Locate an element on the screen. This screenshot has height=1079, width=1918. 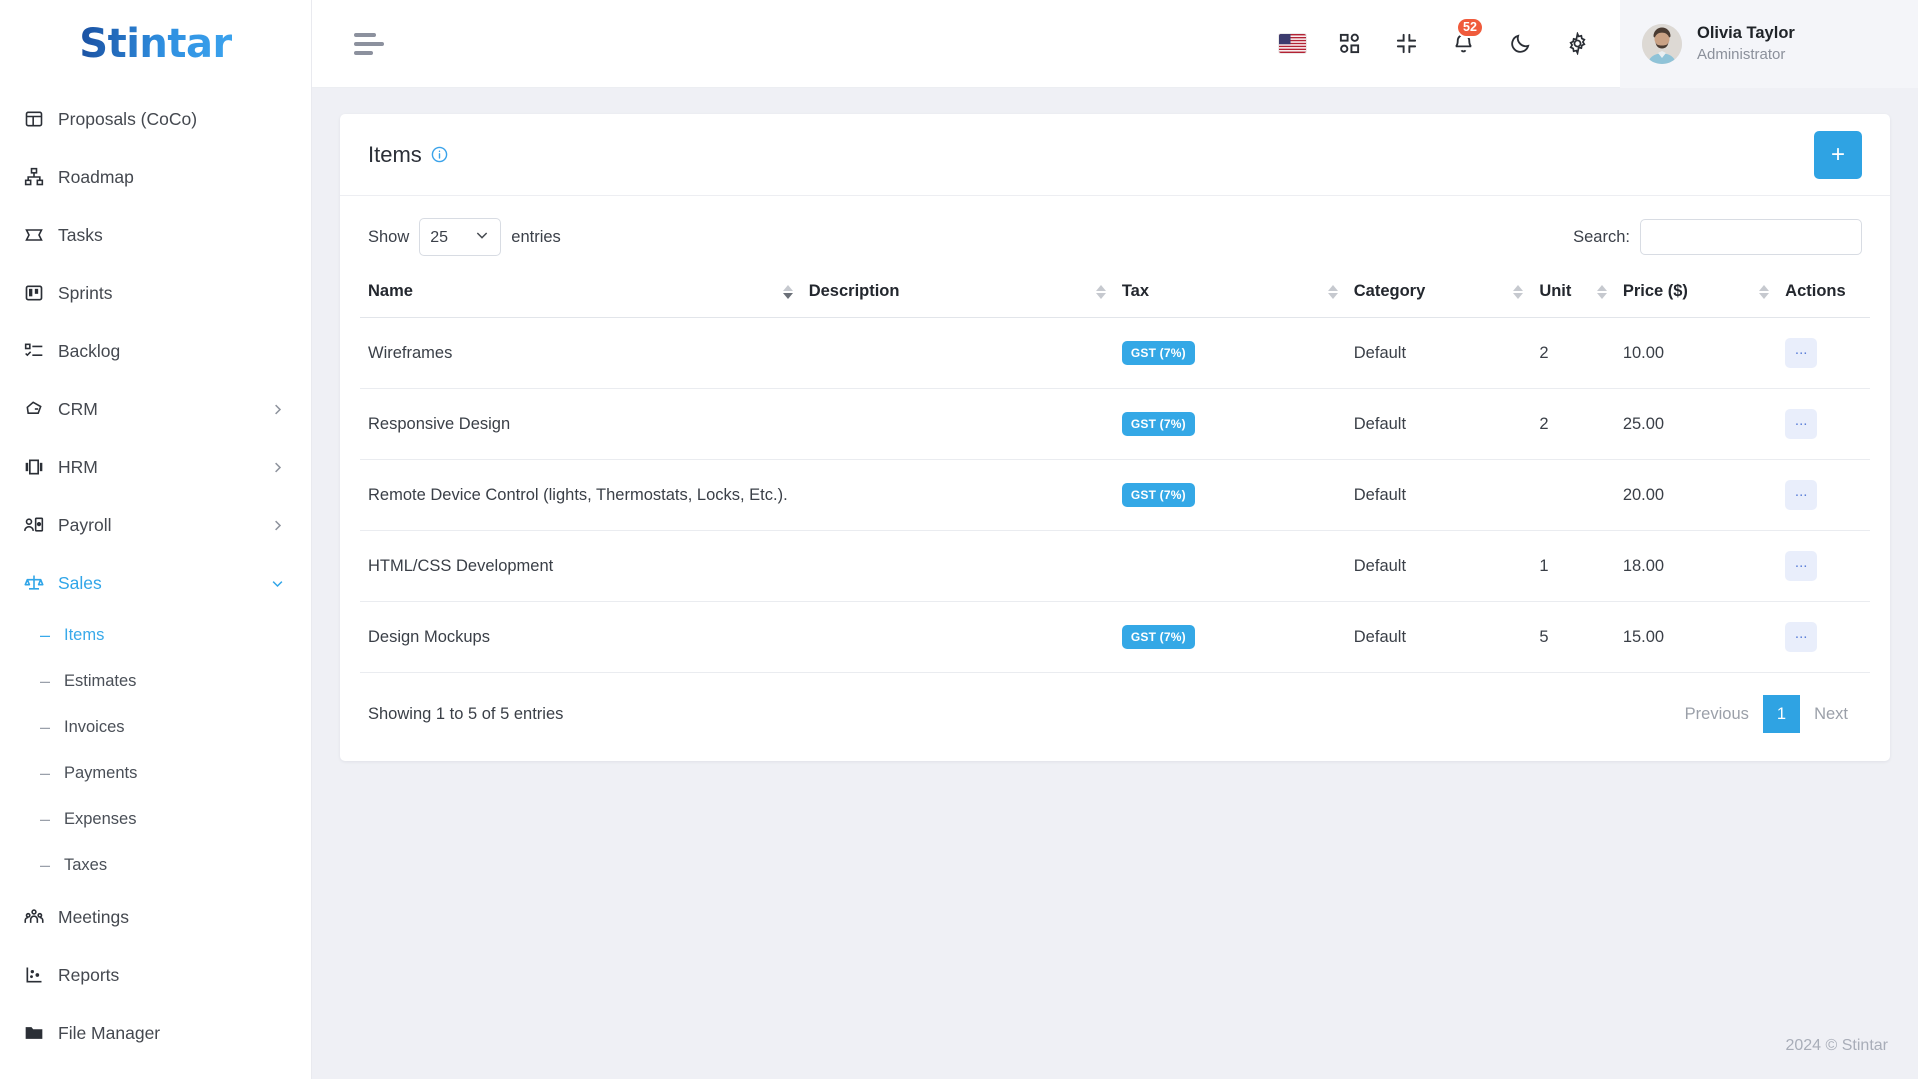
settings-gear-icon is located at coordinates (1577, 44).